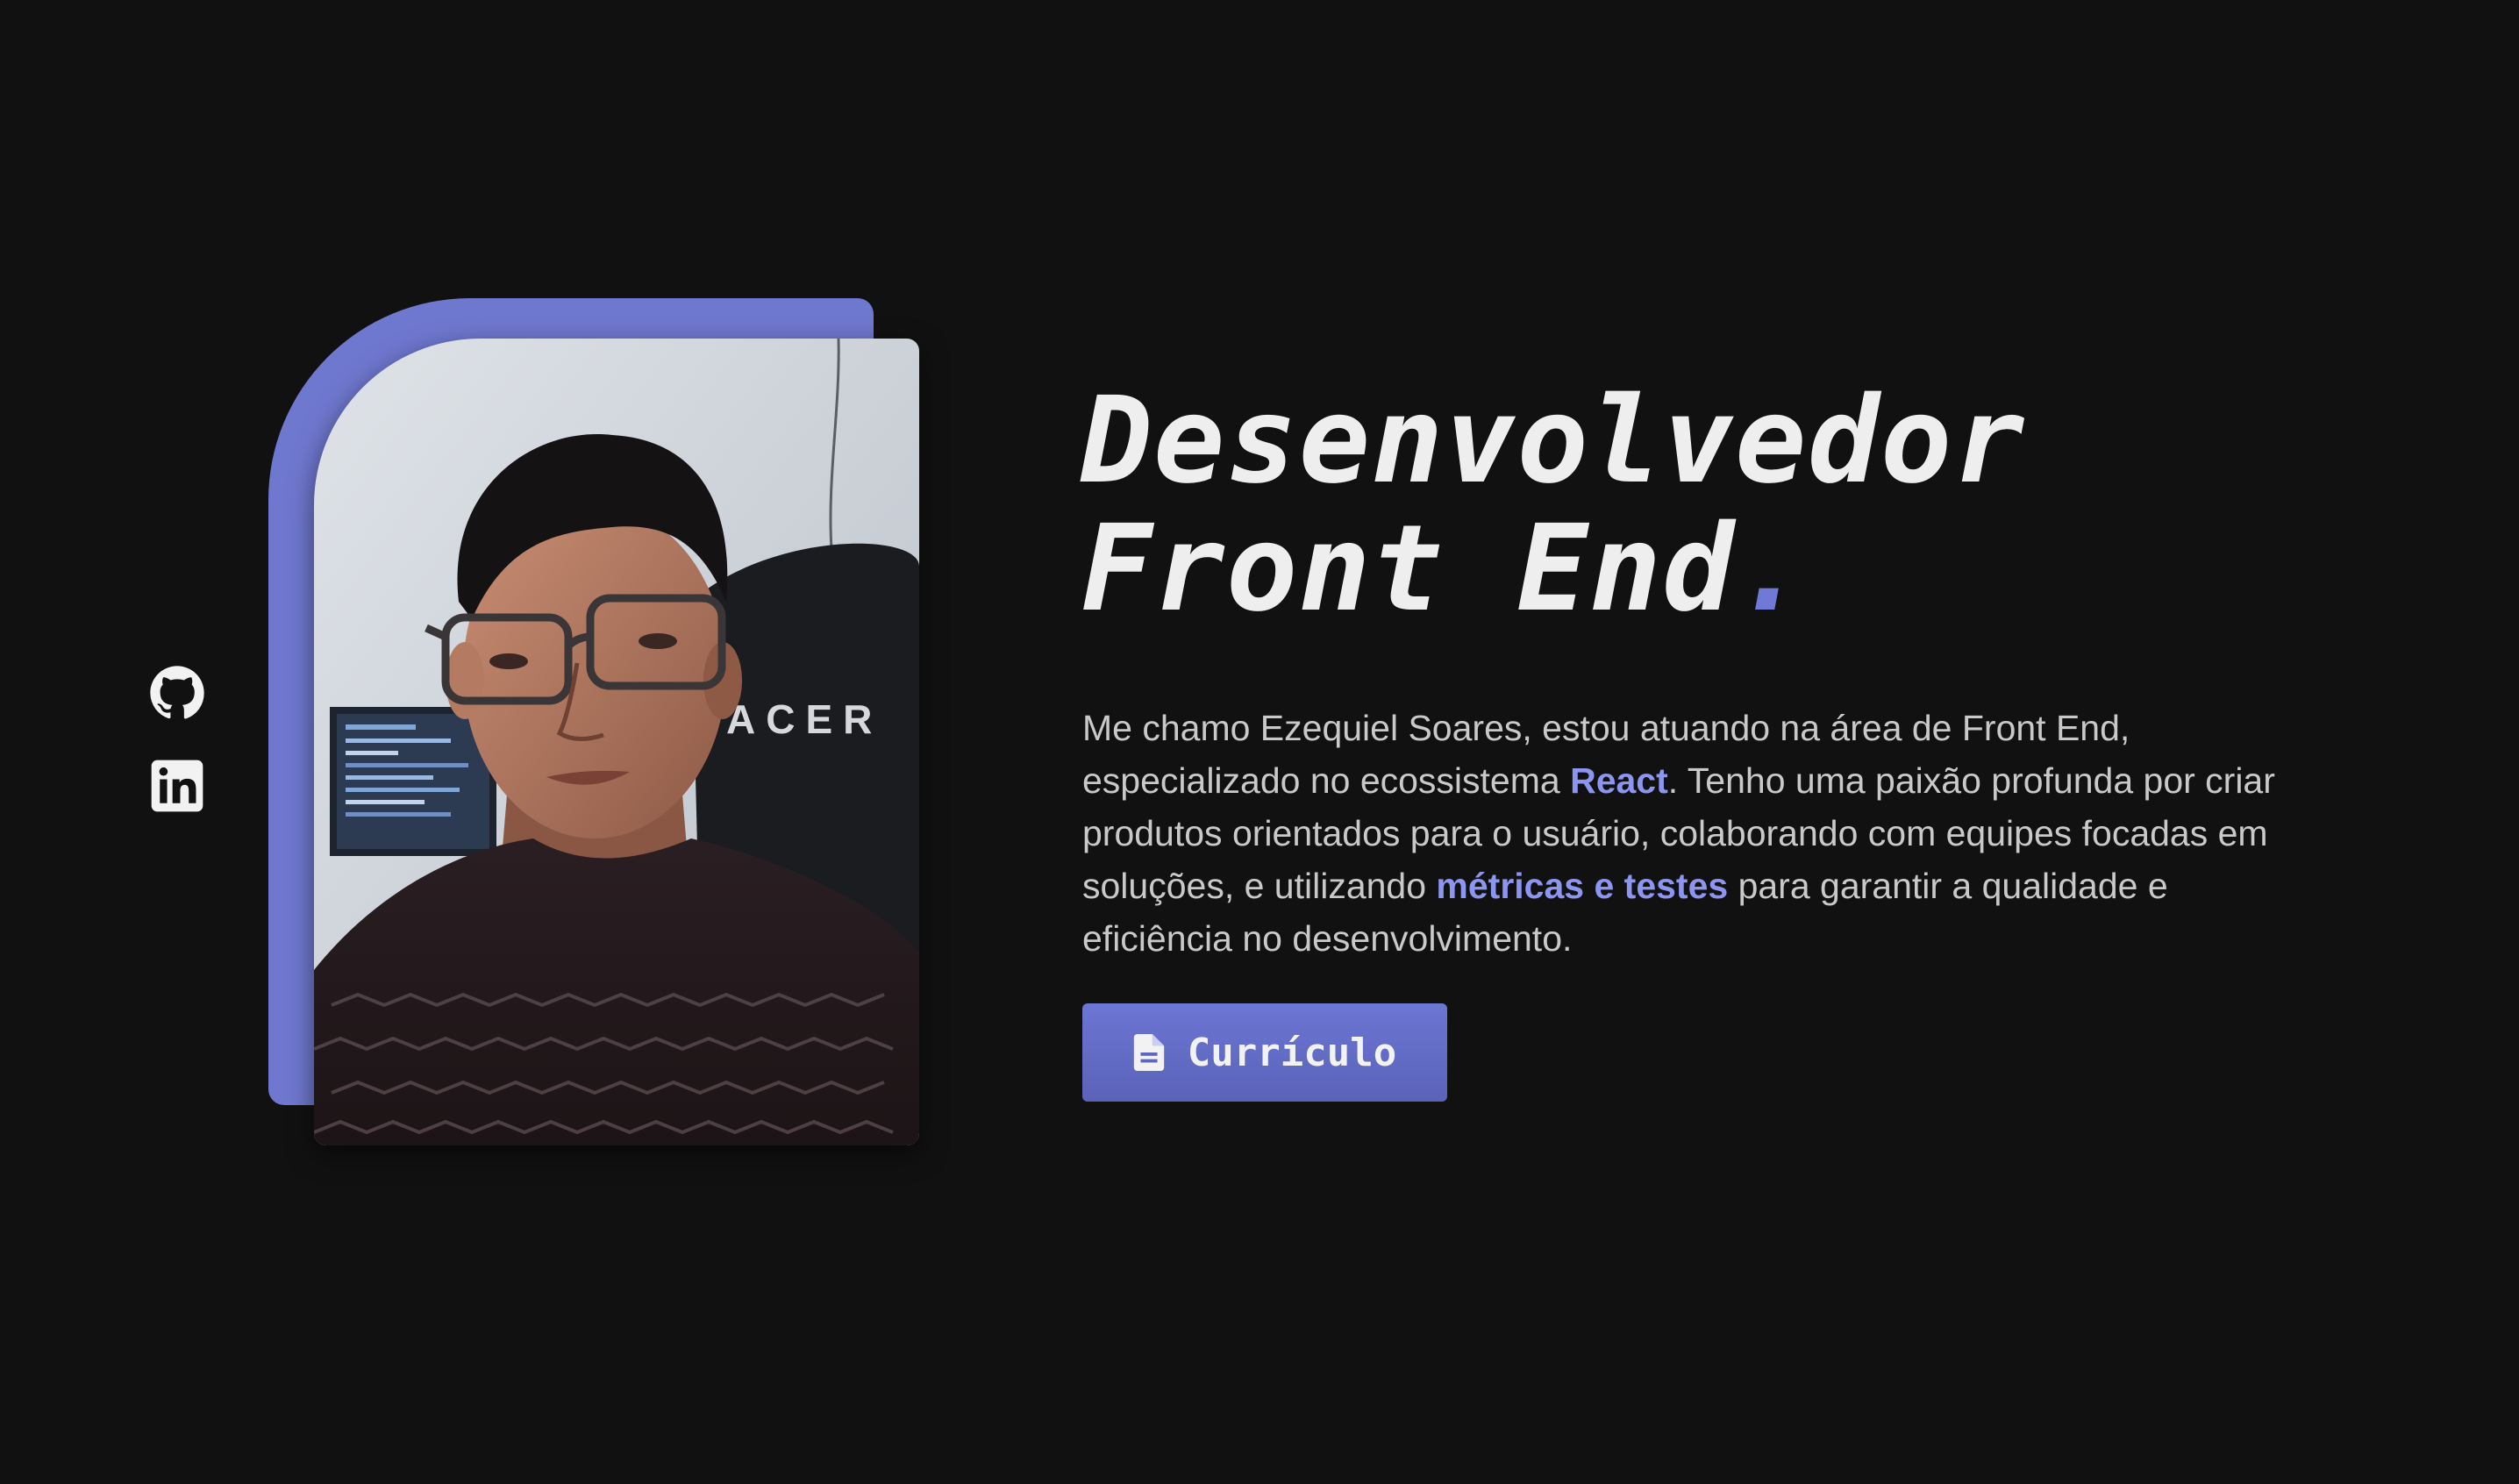 Image resolution: width=2519 pixels, height=1484 pixels. I want to click on page-title: Desenvolvedor Front End., so click(1553, 505).